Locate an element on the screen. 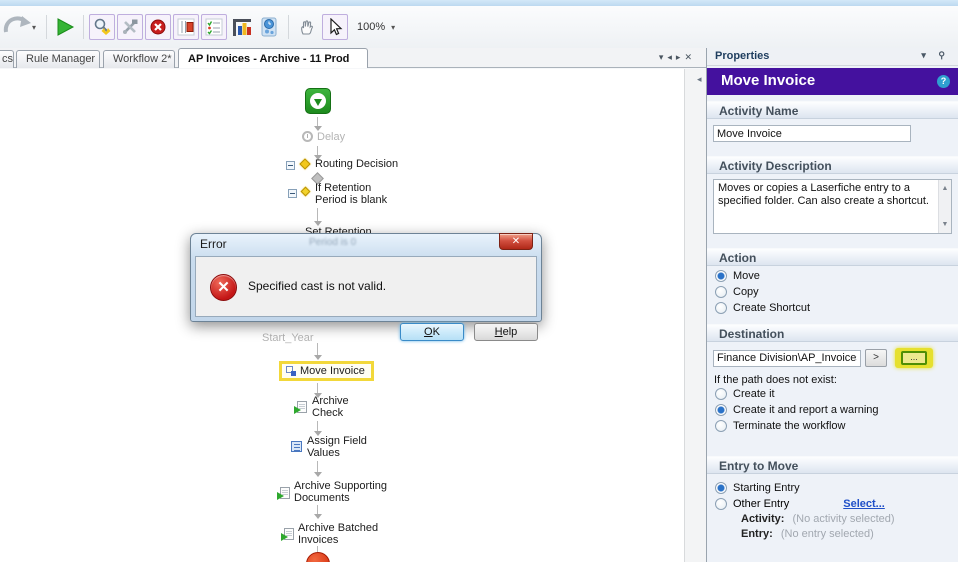  tab-ap-invoices-archive: AP Invoices - Archive - 11 Prod is located at coordinates (273, 58).